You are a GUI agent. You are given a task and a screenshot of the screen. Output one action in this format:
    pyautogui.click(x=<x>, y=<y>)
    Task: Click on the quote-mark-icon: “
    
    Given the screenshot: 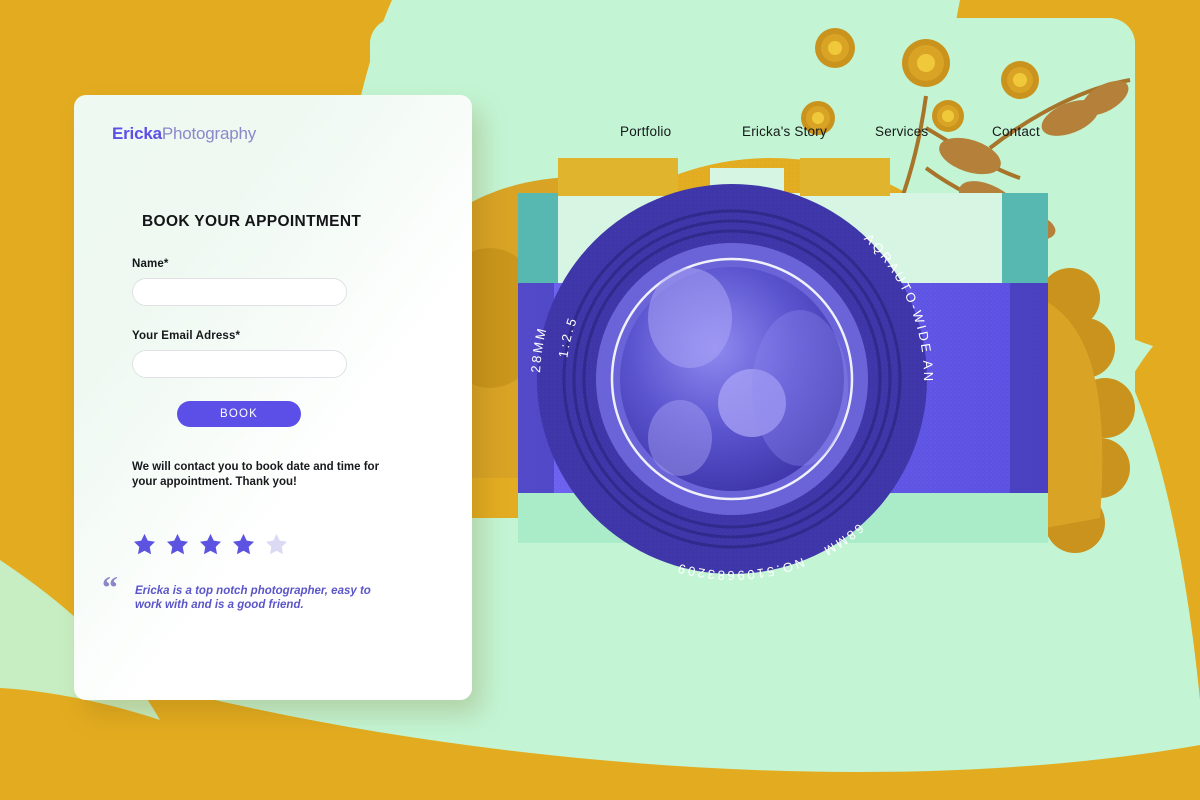 What is the action you would take?
    pyautogui.click(x=110, y=587)
    